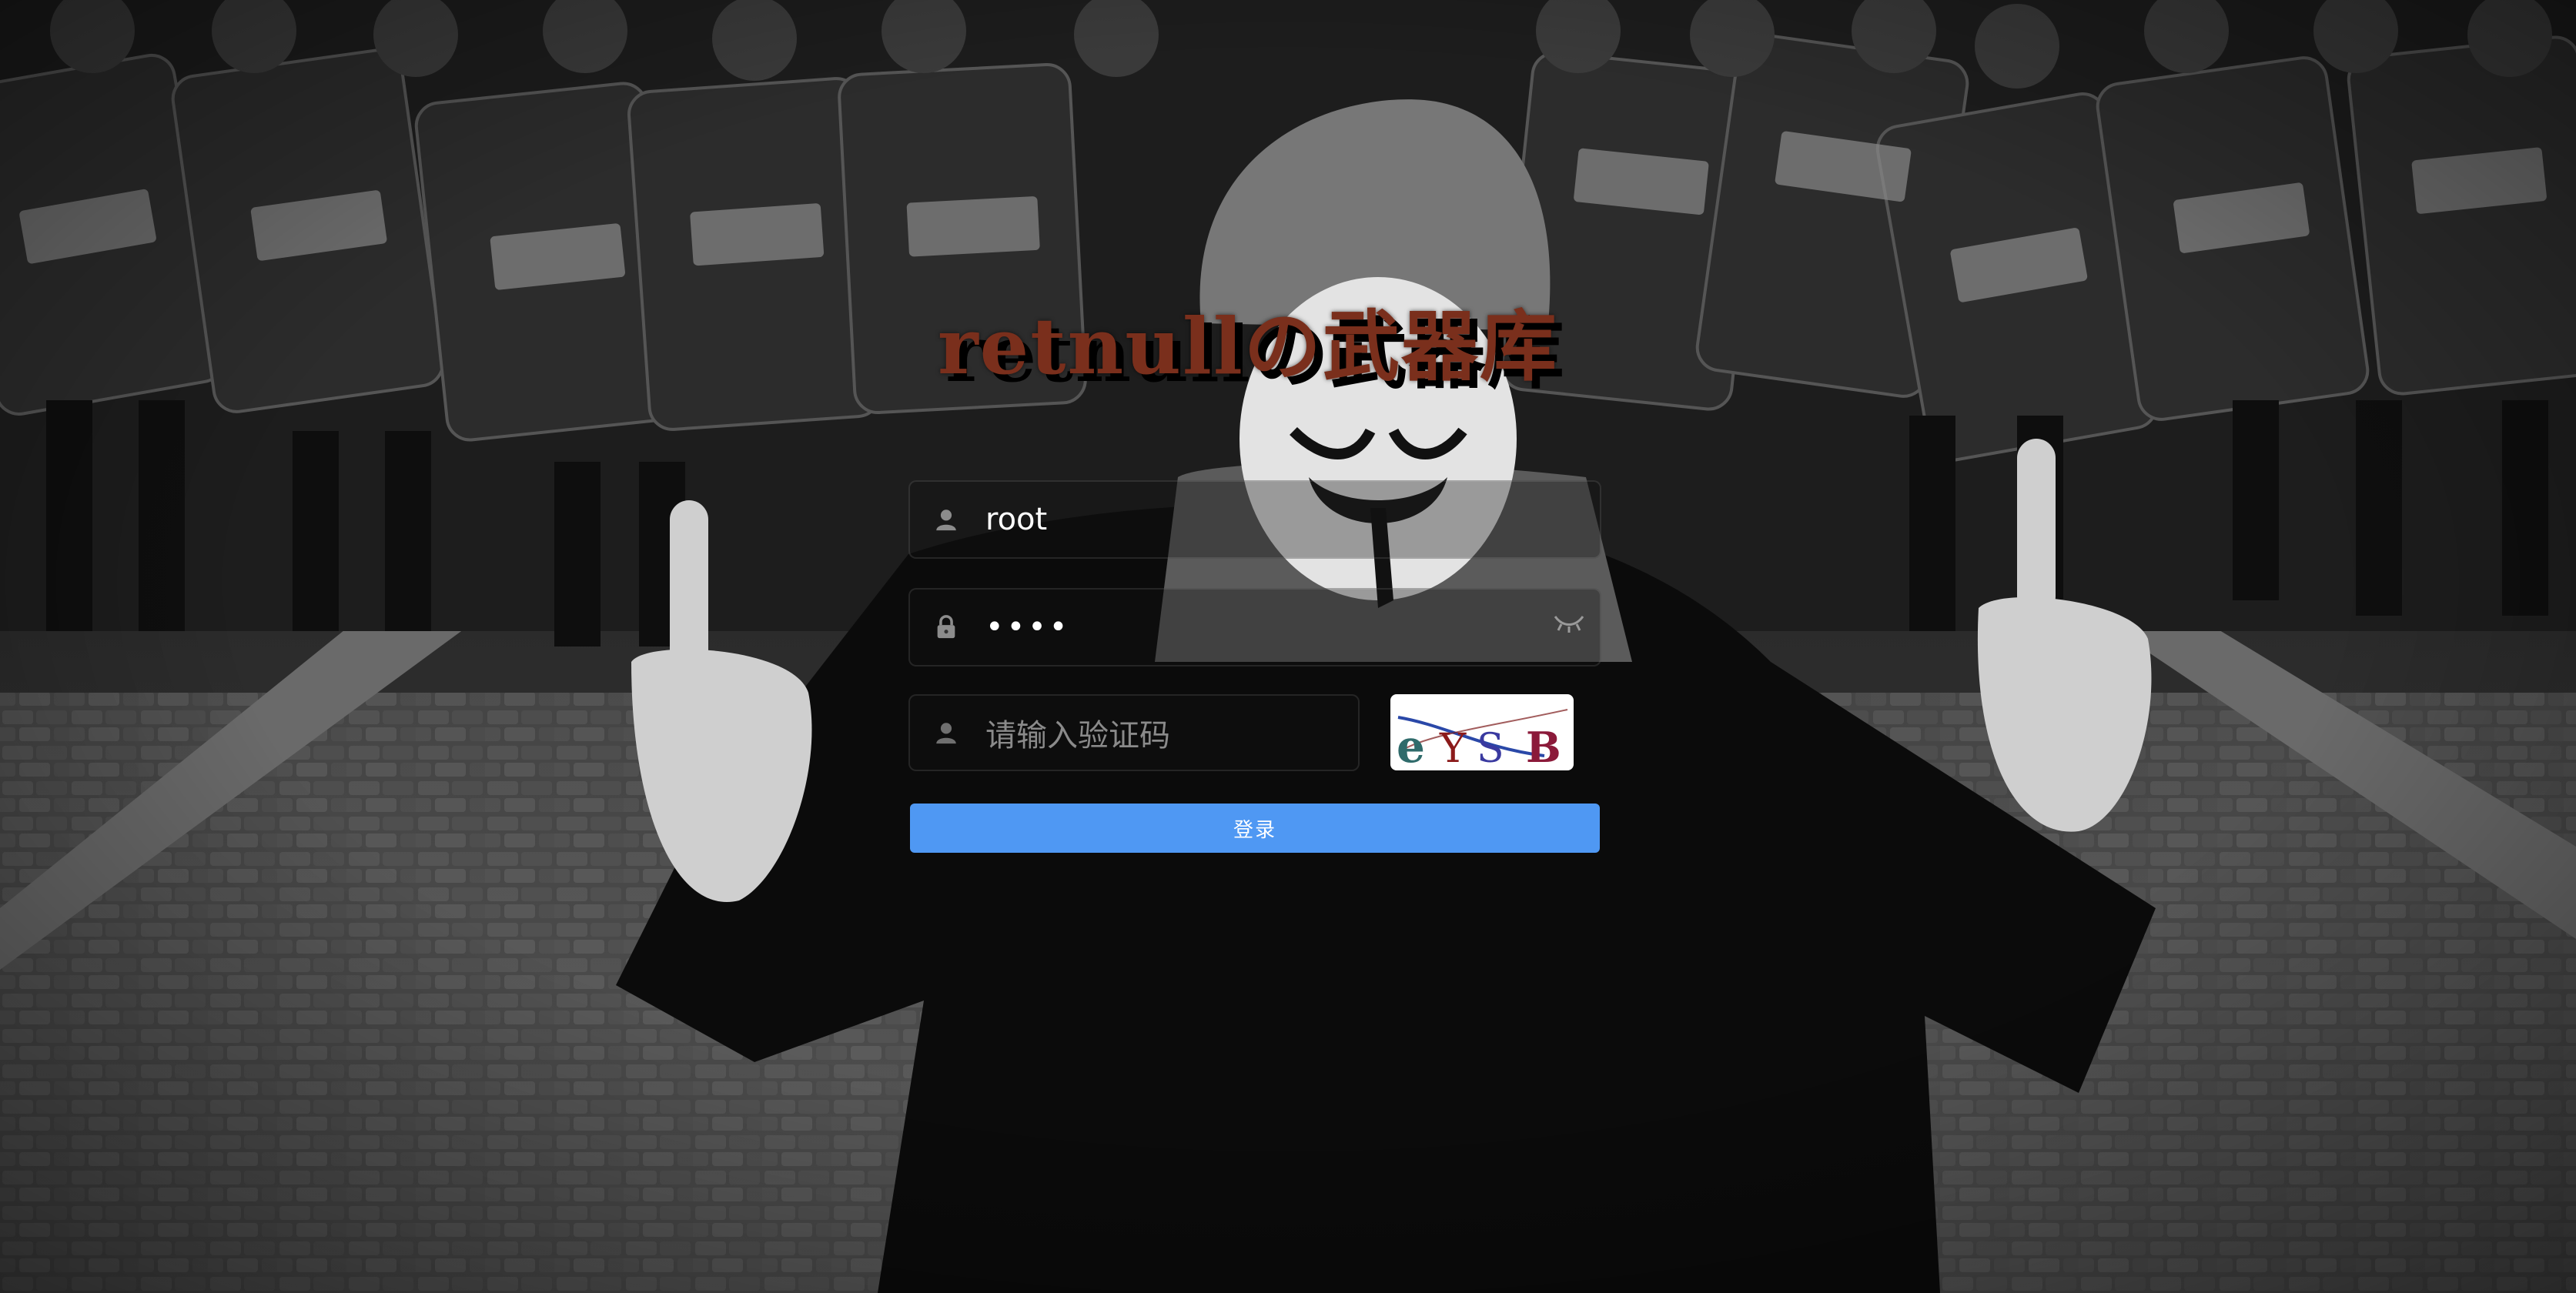  What do you see at coordinates (1453, 748) in the screenshot?
I see `svg-text: Y` at bounding box center [1453, 748].